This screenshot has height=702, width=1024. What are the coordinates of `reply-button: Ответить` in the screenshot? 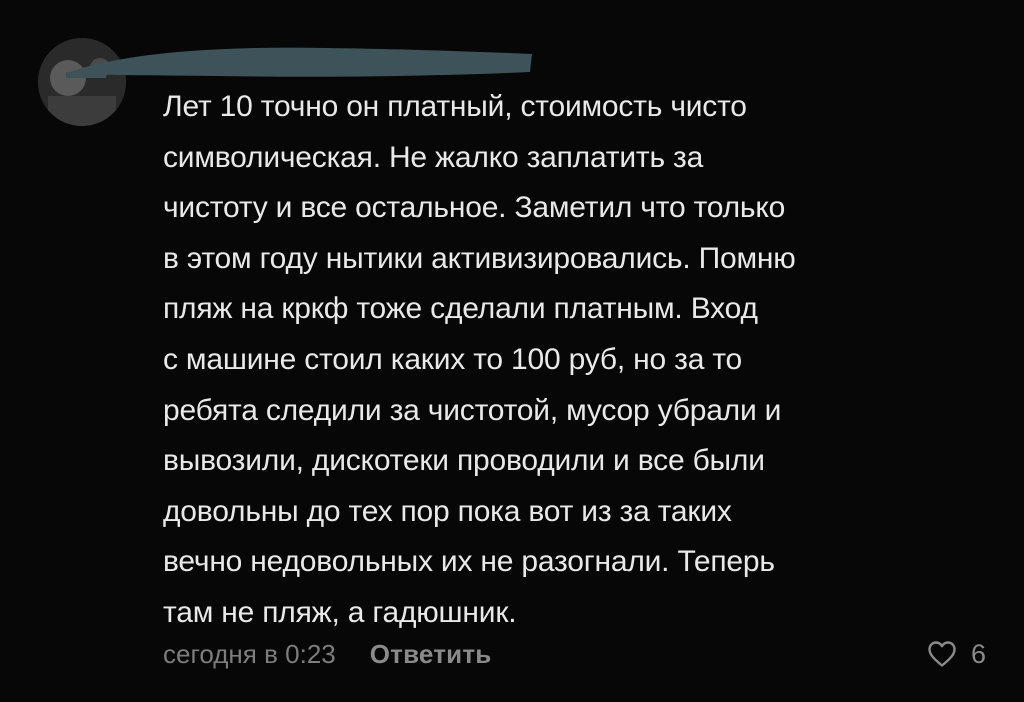 It's located at (431, 654).